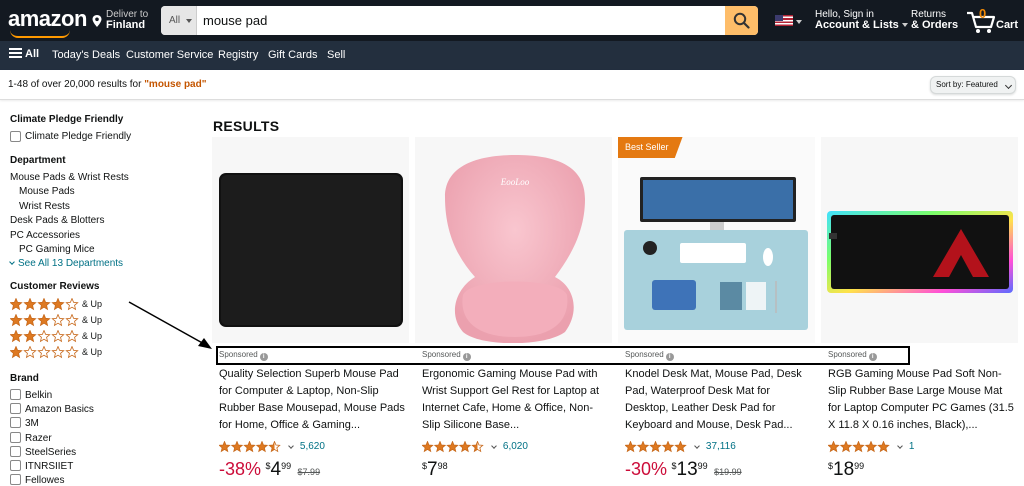  I want to click on desk-mat-image, so click(716, 240).